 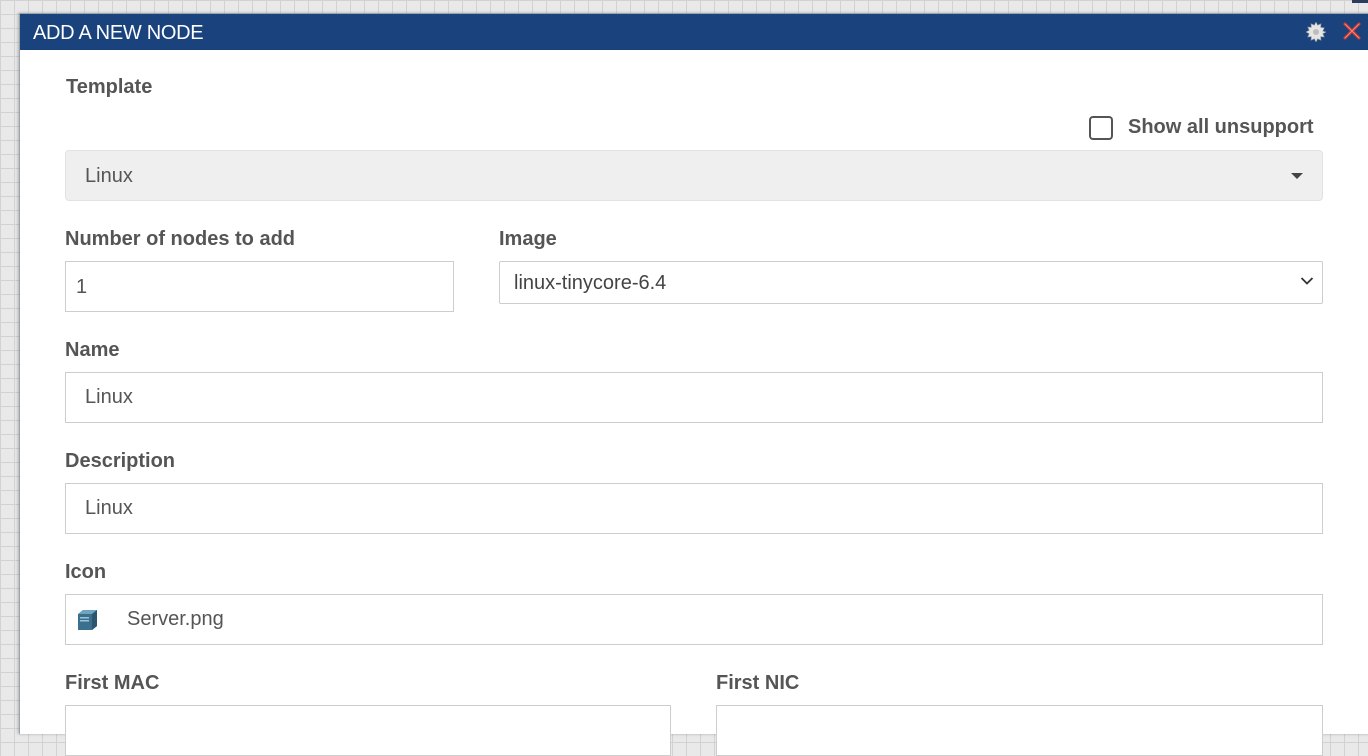 What do you see at coordinates (92, 350) in the screenshot?
I see `name-label: Name` at bounding box center [92, 350].